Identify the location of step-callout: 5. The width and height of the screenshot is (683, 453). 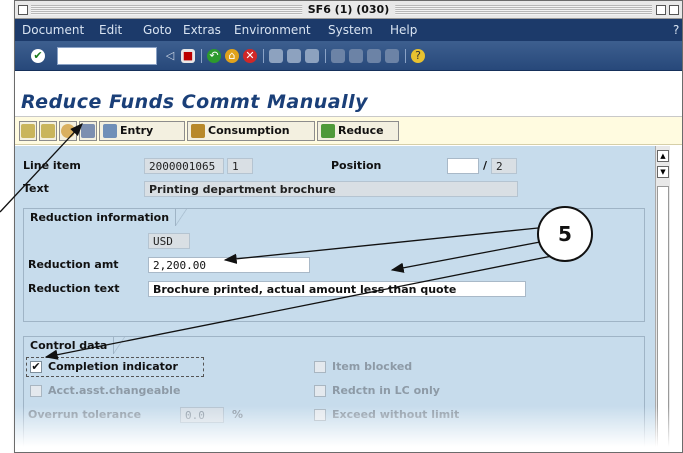
(565, 234).